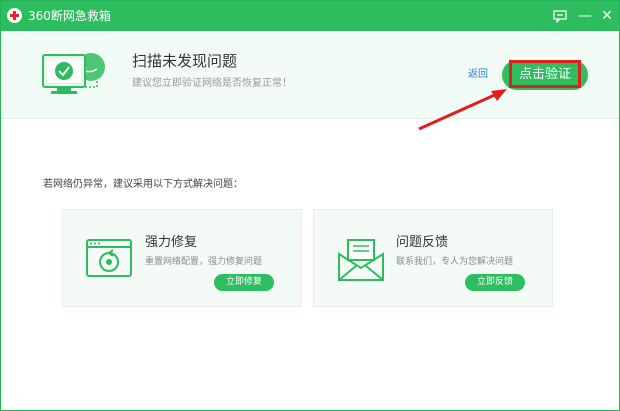 The width and height of the screenshot is (620, 411). Describe the element at coordinates (455, 262) in the screenshot. I see `feedback-card-desc: 联系我们，专人为您解决问题` at that location.